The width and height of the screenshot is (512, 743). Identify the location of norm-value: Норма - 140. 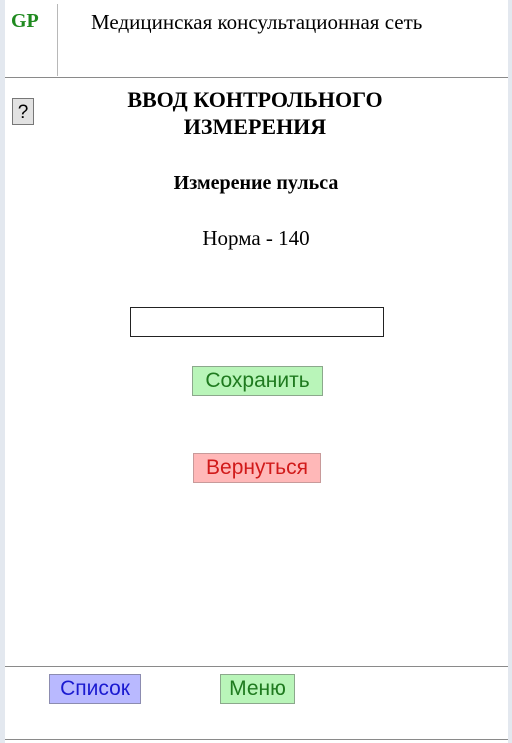
(256, 238).